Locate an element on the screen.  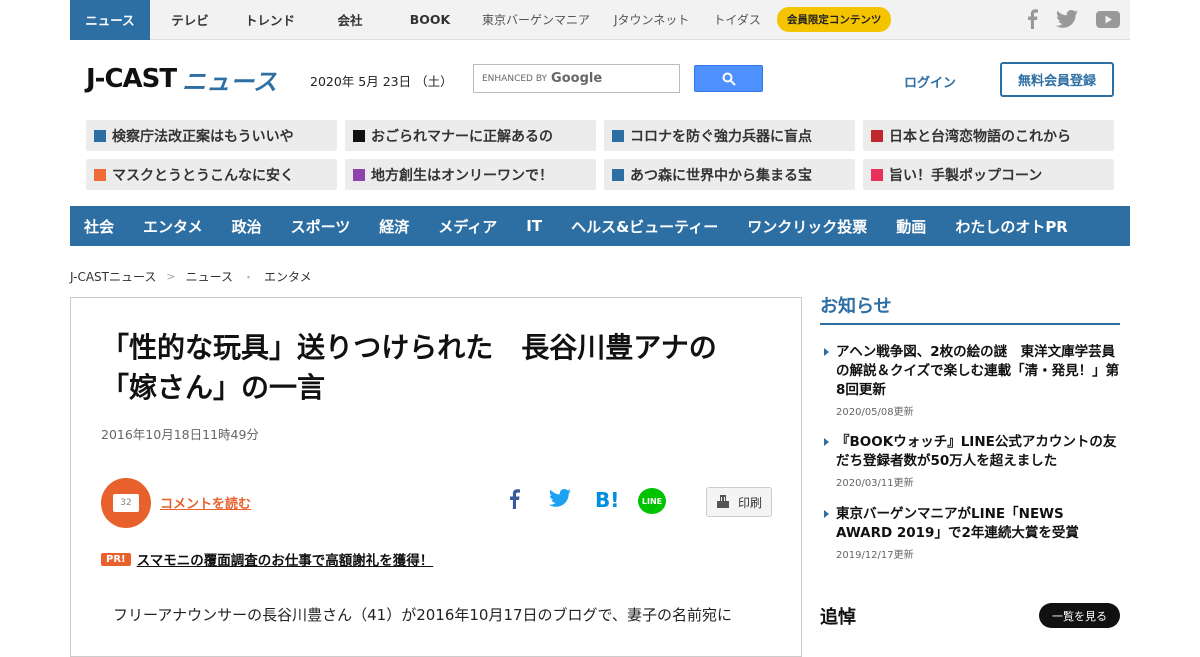
breadcrumb-news: ニュース is located at coordinates (209, 276).